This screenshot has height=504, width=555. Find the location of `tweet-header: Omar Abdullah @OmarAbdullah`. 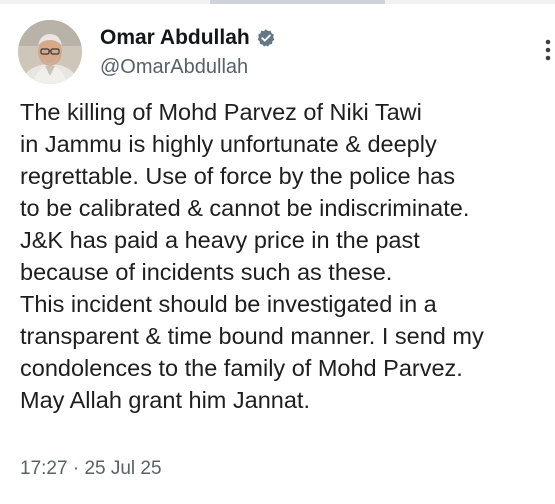

tweet-header: Omar Abdullah @OmarAbdullah is located at coordinates (188, 52).